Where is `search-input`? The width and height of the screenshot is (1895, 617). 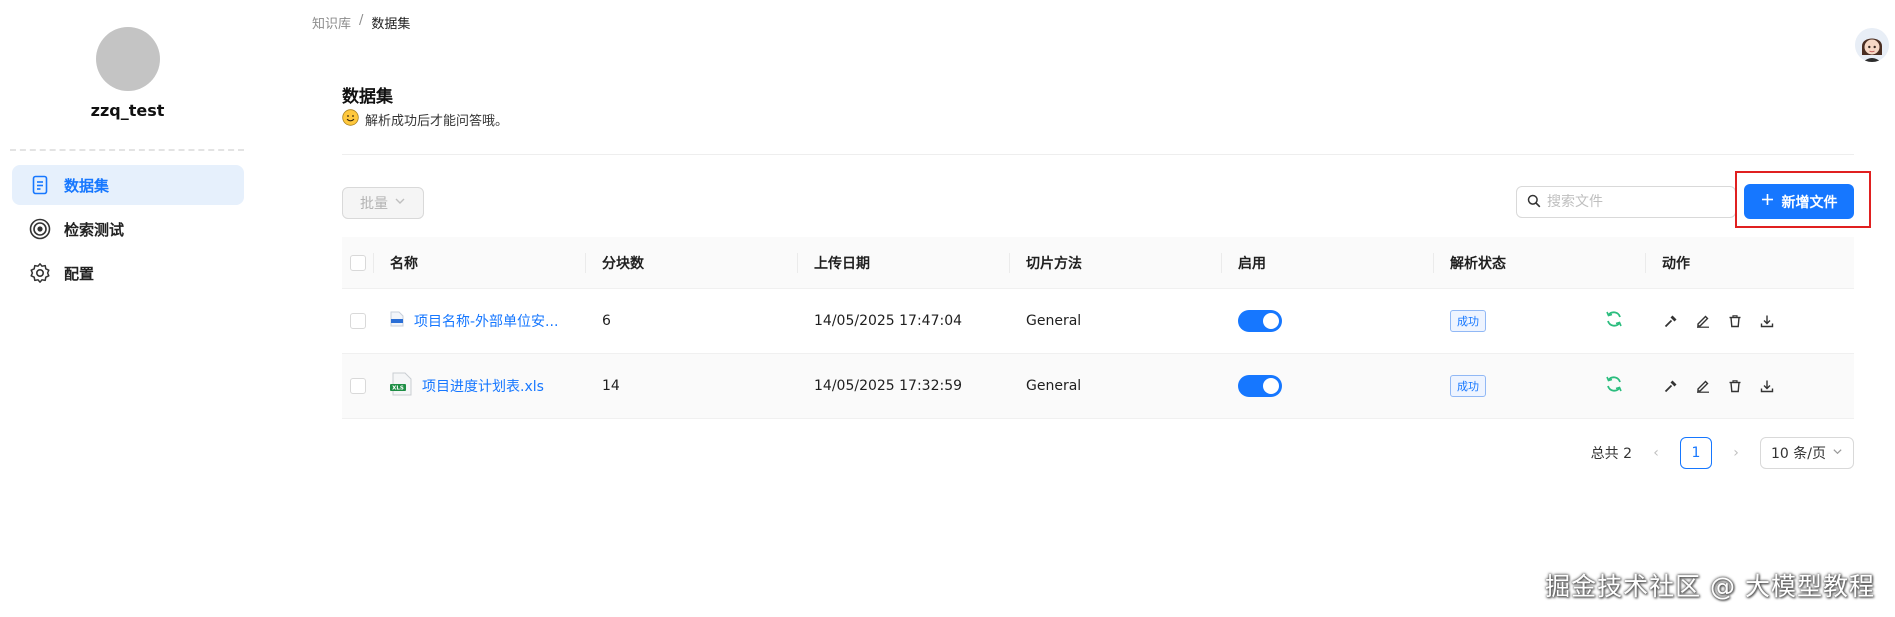
search-input is located at coordinates (1637, 202).